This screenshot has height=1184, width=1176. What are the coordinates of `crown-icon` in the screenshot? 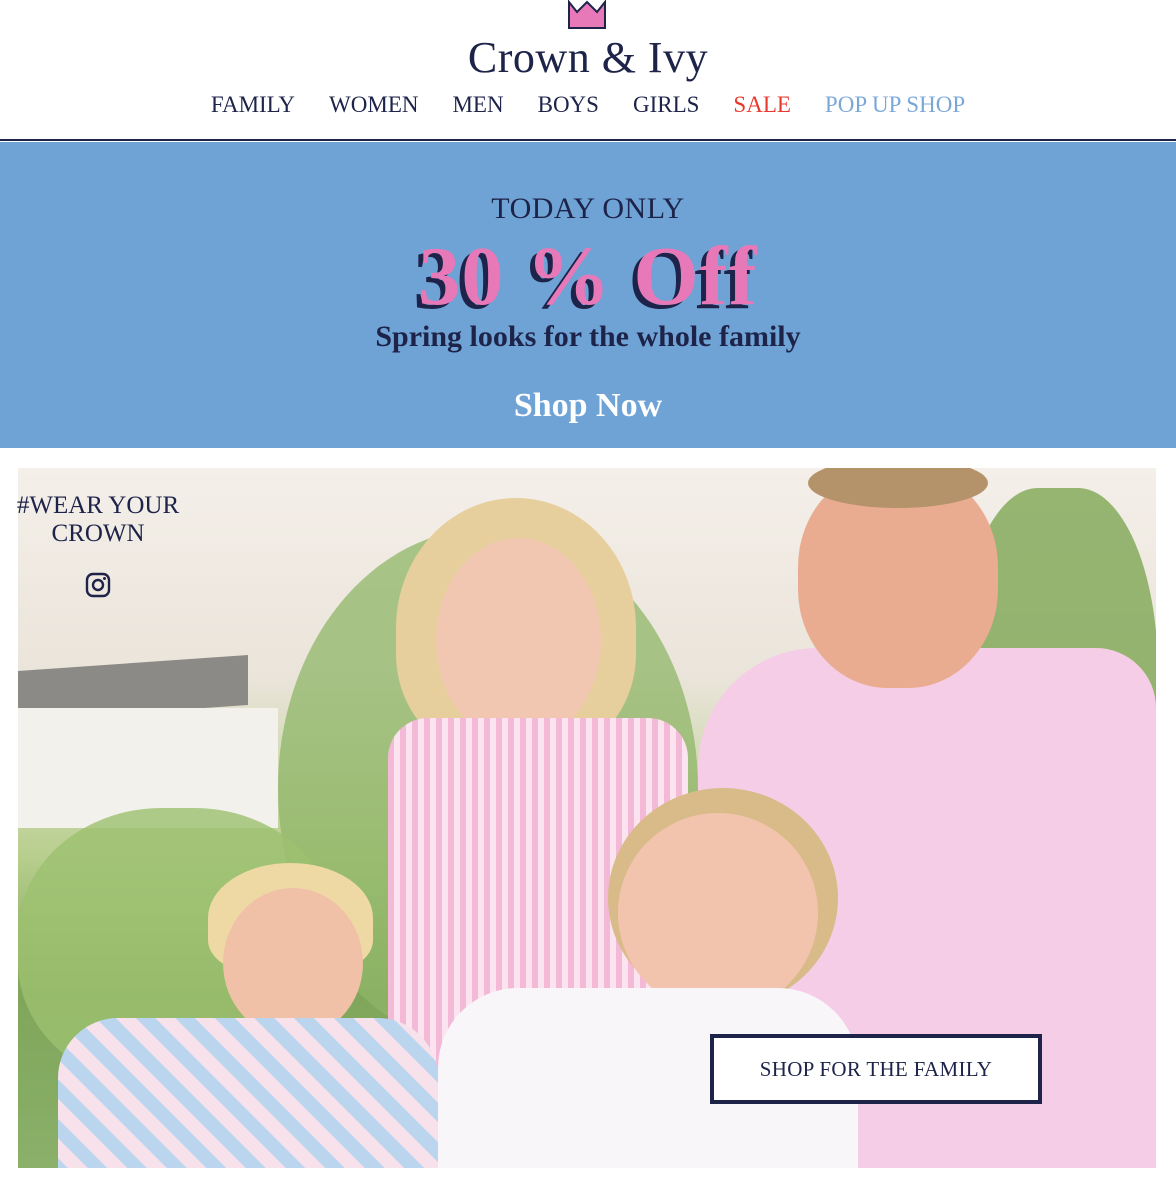 It's located at (587, 15).